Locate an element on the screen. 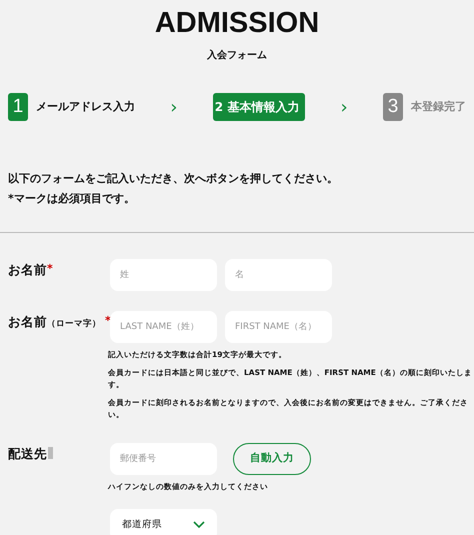 The width and height of the screenshot is (474, 535). text-field: LAST NAME（姓） is located at coordinates (163, 327).